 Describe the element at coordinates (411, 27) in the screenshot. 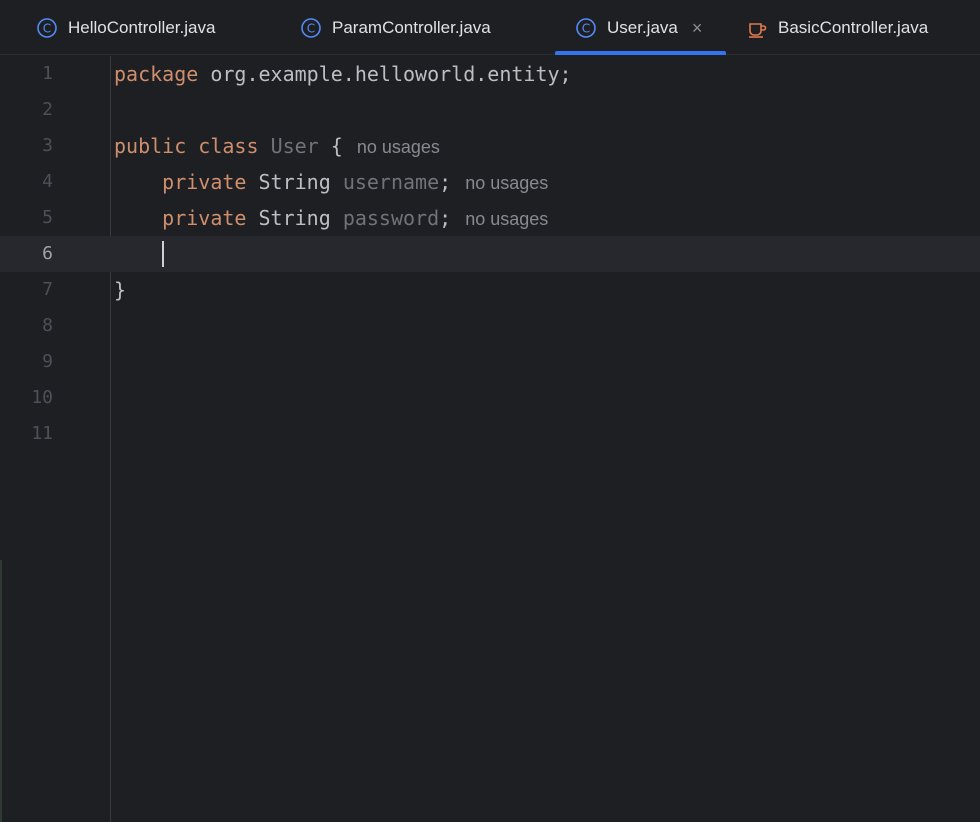

I see `tab-label: ParamController.java` at that location.